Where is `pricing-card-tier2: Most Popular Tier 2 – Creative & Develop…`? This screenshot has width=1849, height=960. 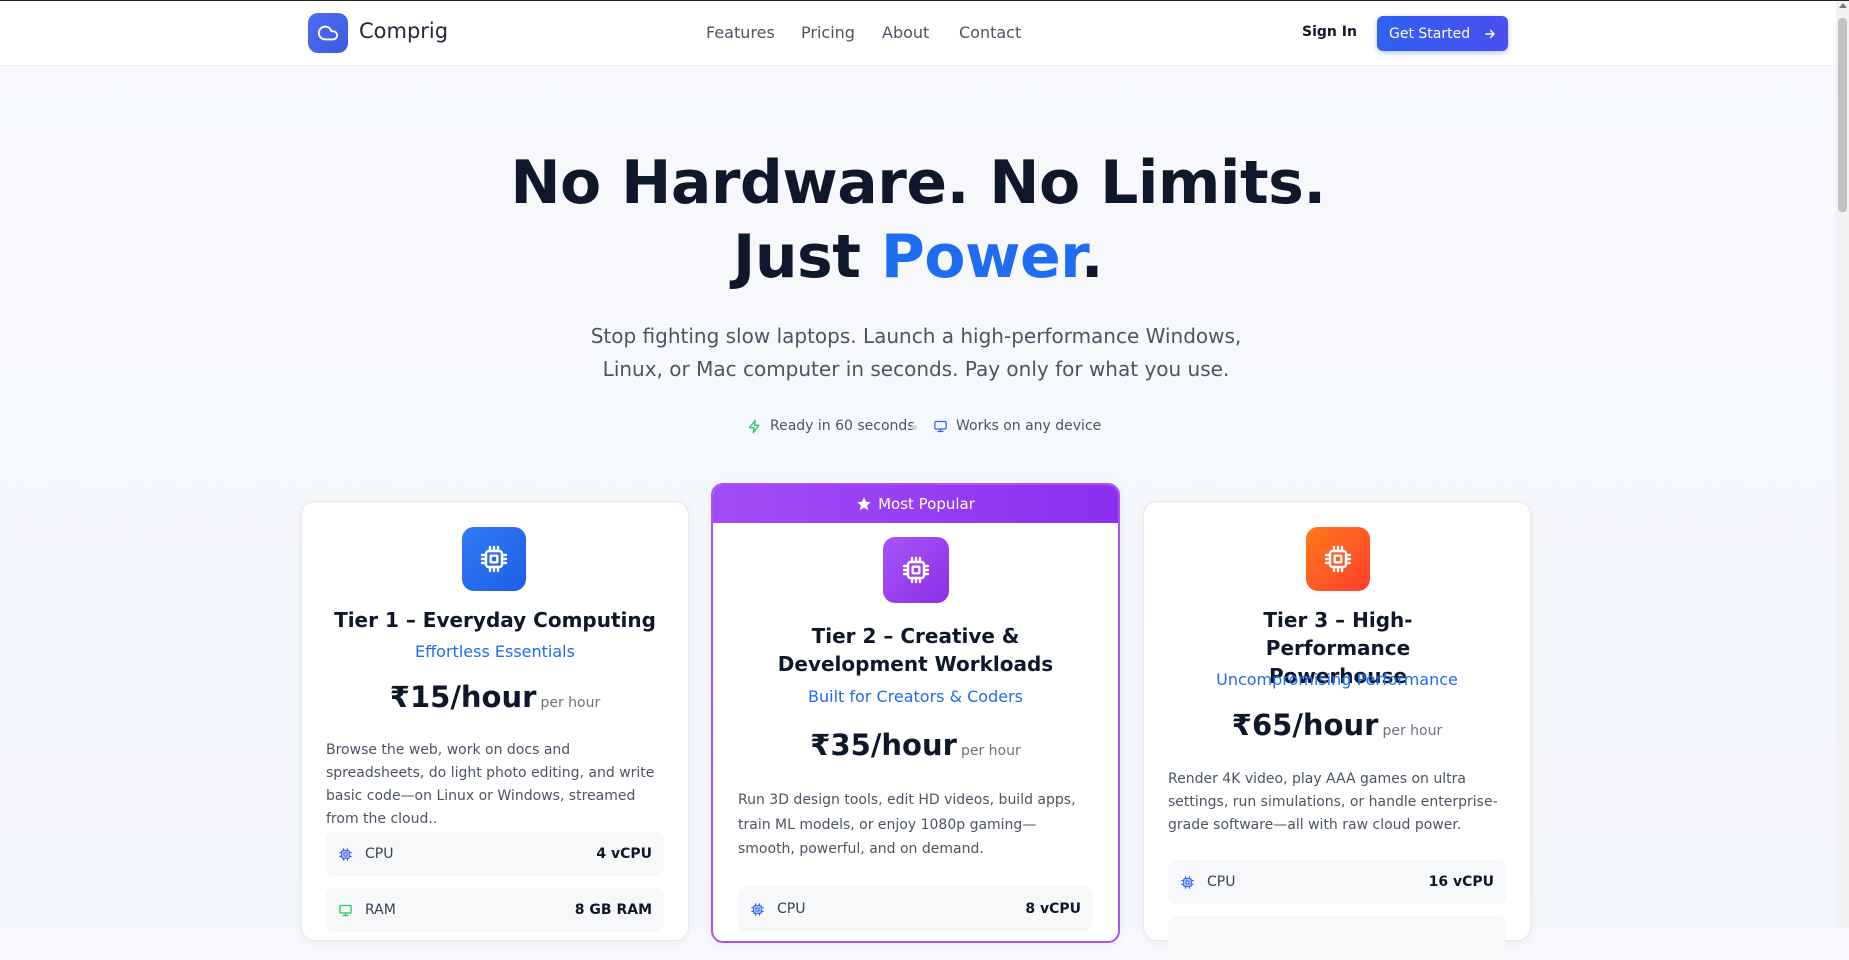 pricing-card-tier2: Most Popular Tier 2 – Creative & Develop… is located at coordinates (915, 713).